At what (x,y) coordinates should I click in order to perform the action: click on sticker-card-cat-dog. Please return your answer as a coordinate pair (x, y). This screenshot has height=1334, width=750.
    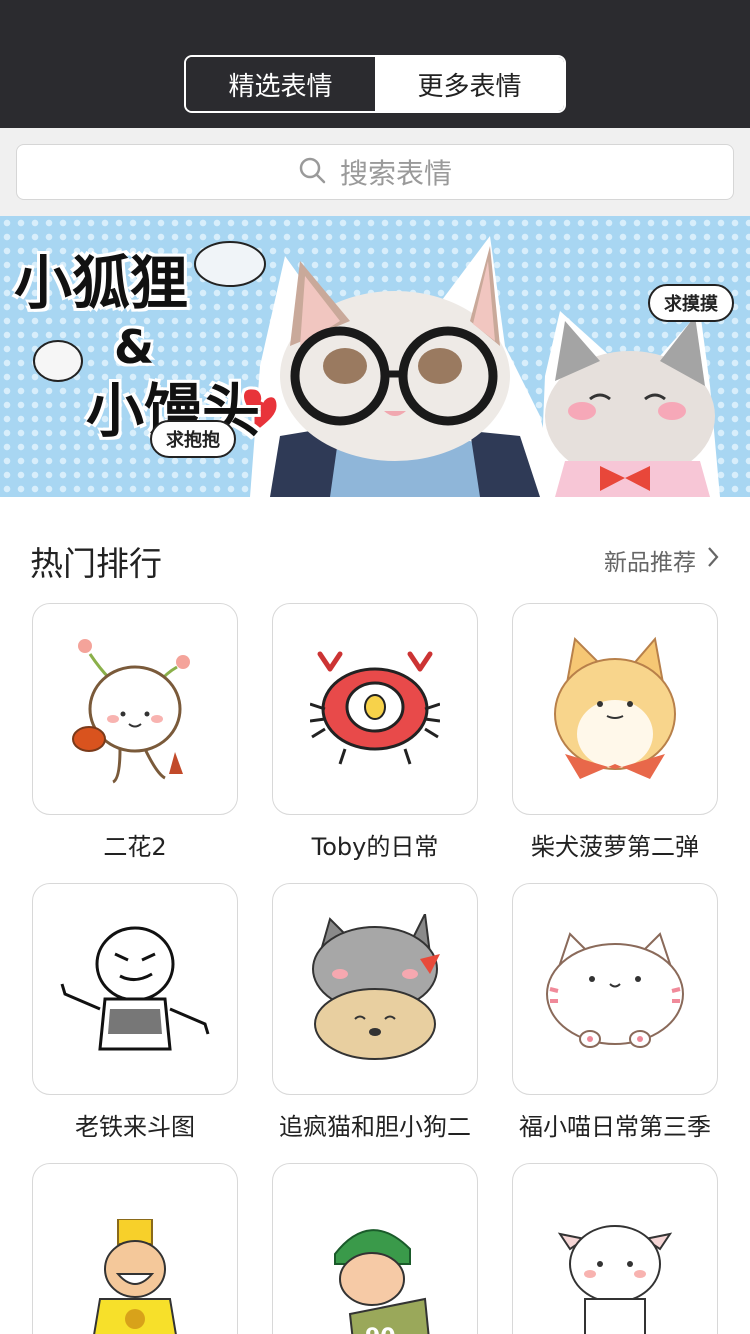
    Looking at the image, I should click on (375, 989).